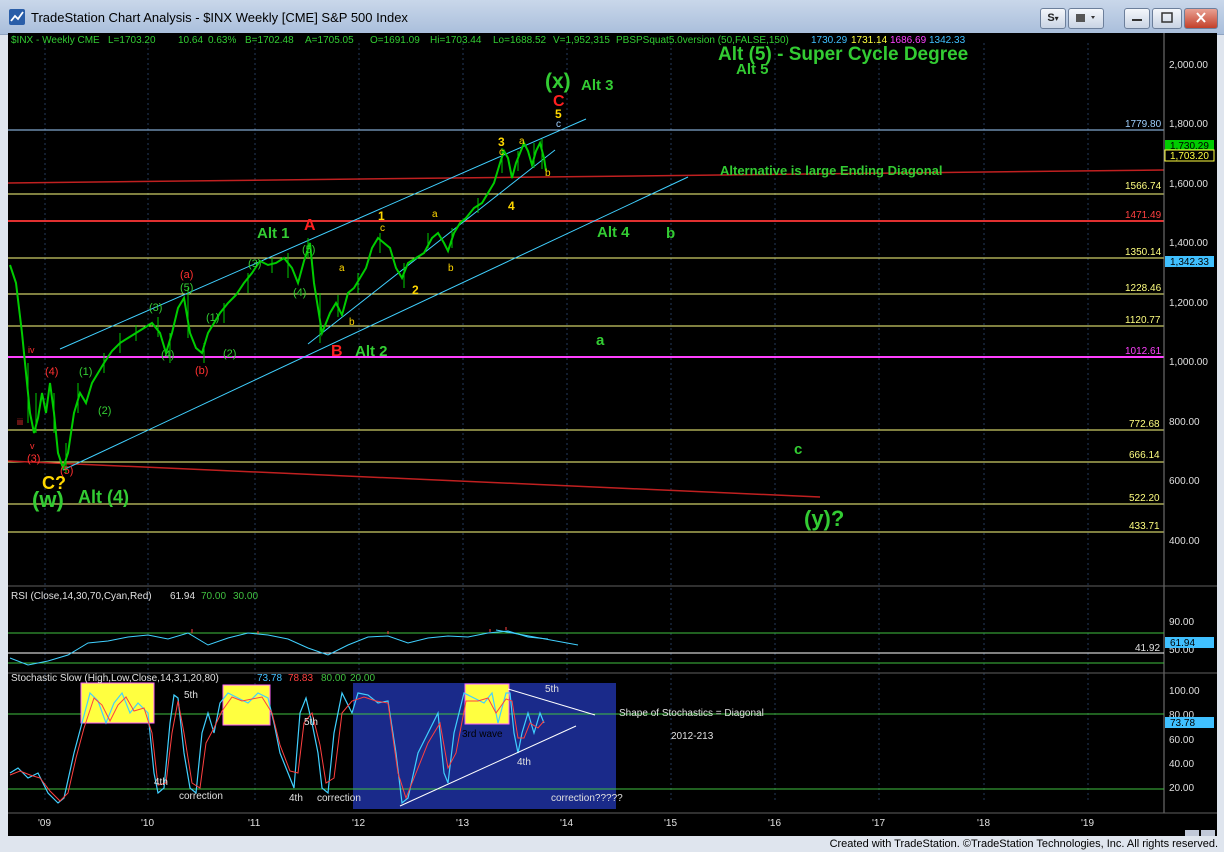  I want to click on red-trendline, so click(586, 176).